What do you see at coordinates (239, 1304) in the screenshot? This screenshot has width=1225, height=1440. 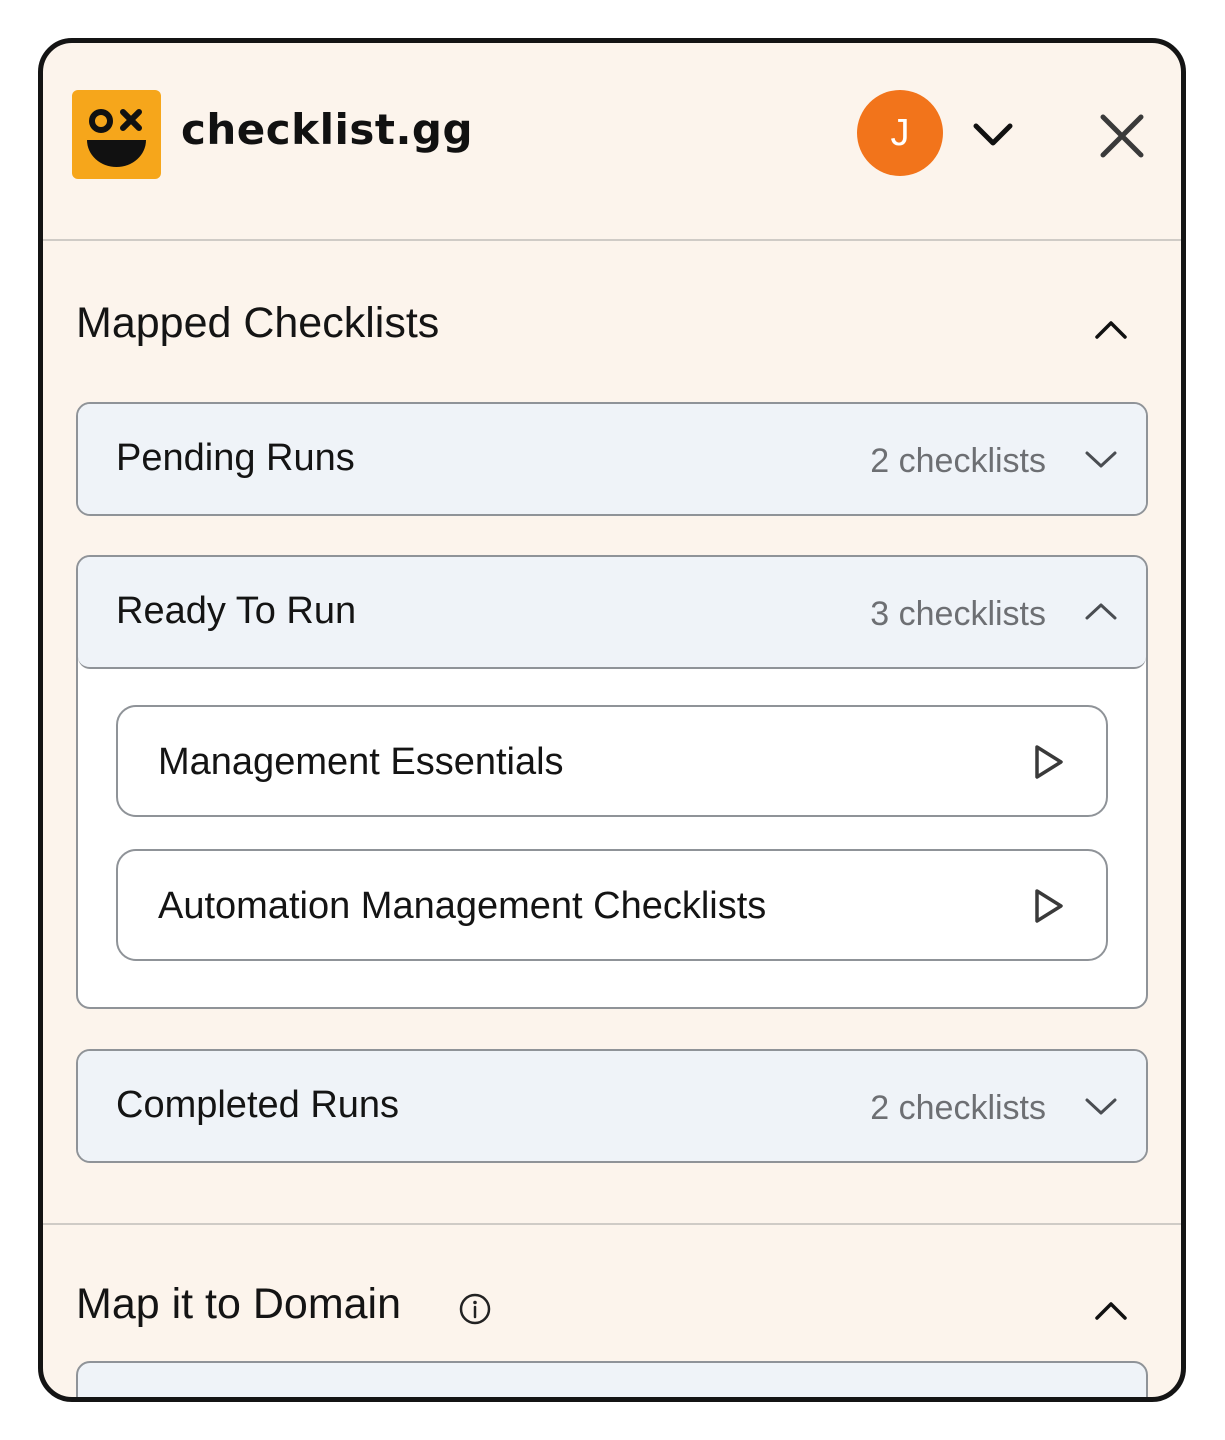 I see `map-to-domain-title: Map it to Domain` at bounding box center [239, 1304].